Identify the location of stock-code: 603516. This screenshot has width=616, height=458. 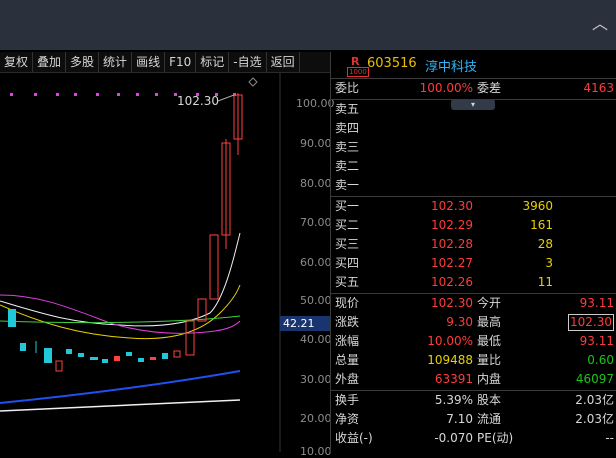
(392, 63).